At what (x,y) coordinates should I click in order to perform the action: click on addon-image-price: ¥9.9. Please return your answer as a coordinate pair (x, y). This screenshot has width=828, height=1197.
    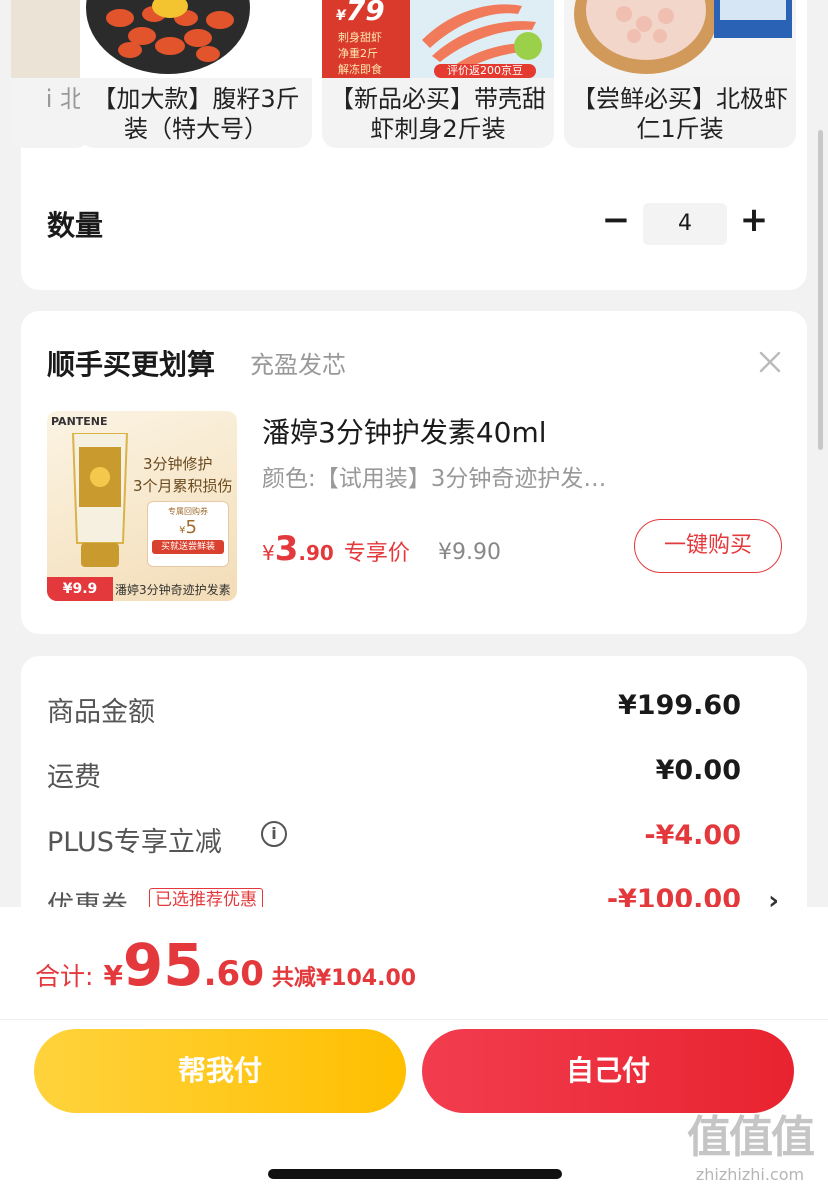
    Looking at the image, I should click on (80, 589).